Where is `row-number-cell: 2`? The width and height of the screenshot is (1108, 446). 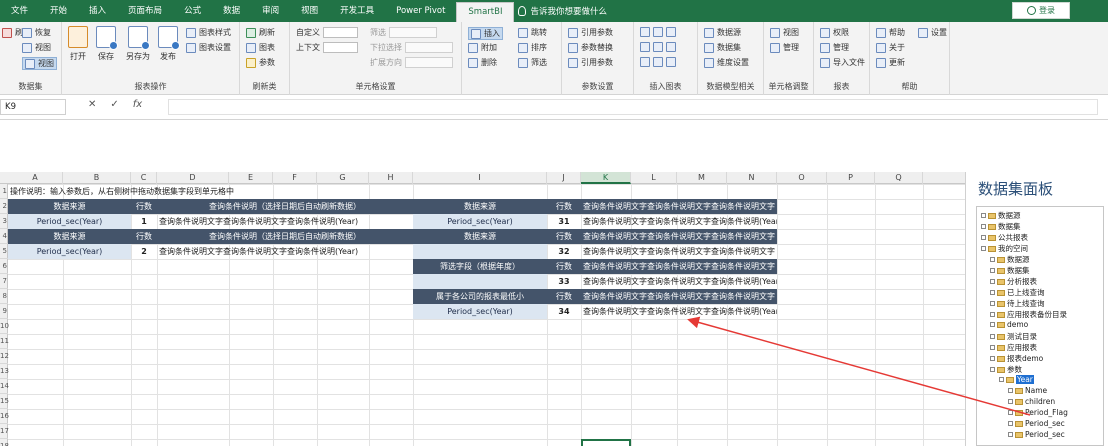 row-number-cell: 2 is located at coordinates (144, 251).